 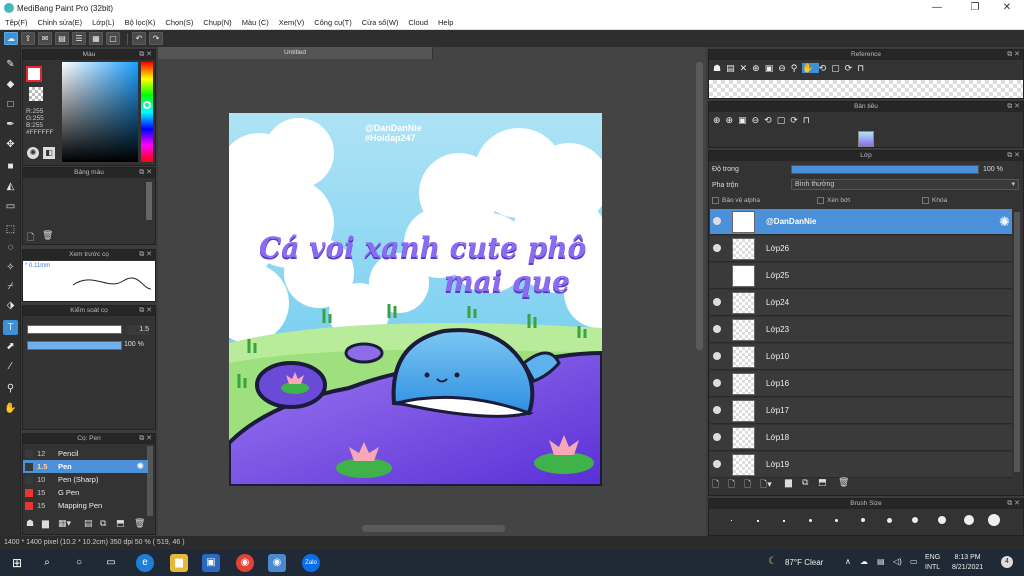 What do you see at coordinates (311, 563) in the screenshot?
I see `zalo-icon: Zalo` at bounding box center [311, 563].